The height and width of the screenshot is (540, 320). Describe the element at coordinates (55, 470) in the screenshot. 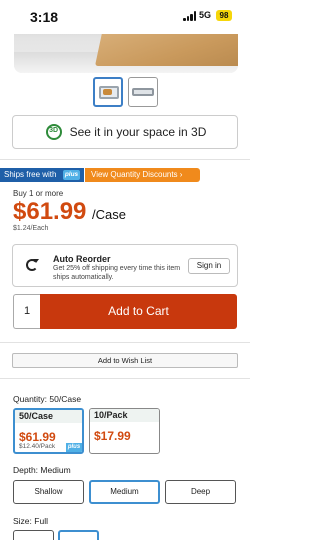

I see `depth-selected-value: Medium` at that location.